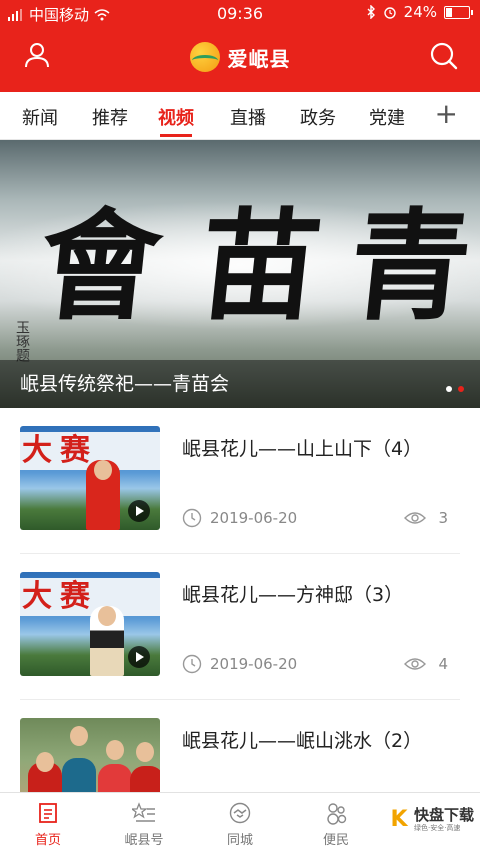 This screenshot has width=480, height=854. What do you see at coordinates (240, 813) in the screenshot?
I see `handshake-icon` at bounding box center [240, 813].